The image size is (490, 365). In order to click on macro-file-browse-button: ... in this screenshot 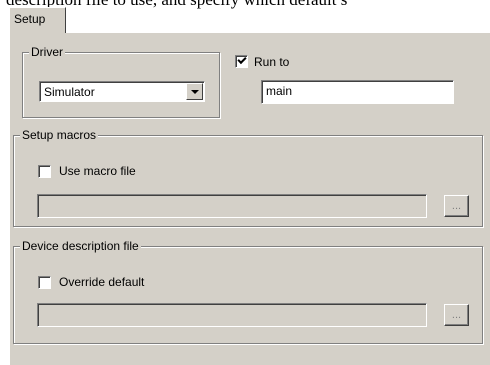, I will do `click(456, 206)`.